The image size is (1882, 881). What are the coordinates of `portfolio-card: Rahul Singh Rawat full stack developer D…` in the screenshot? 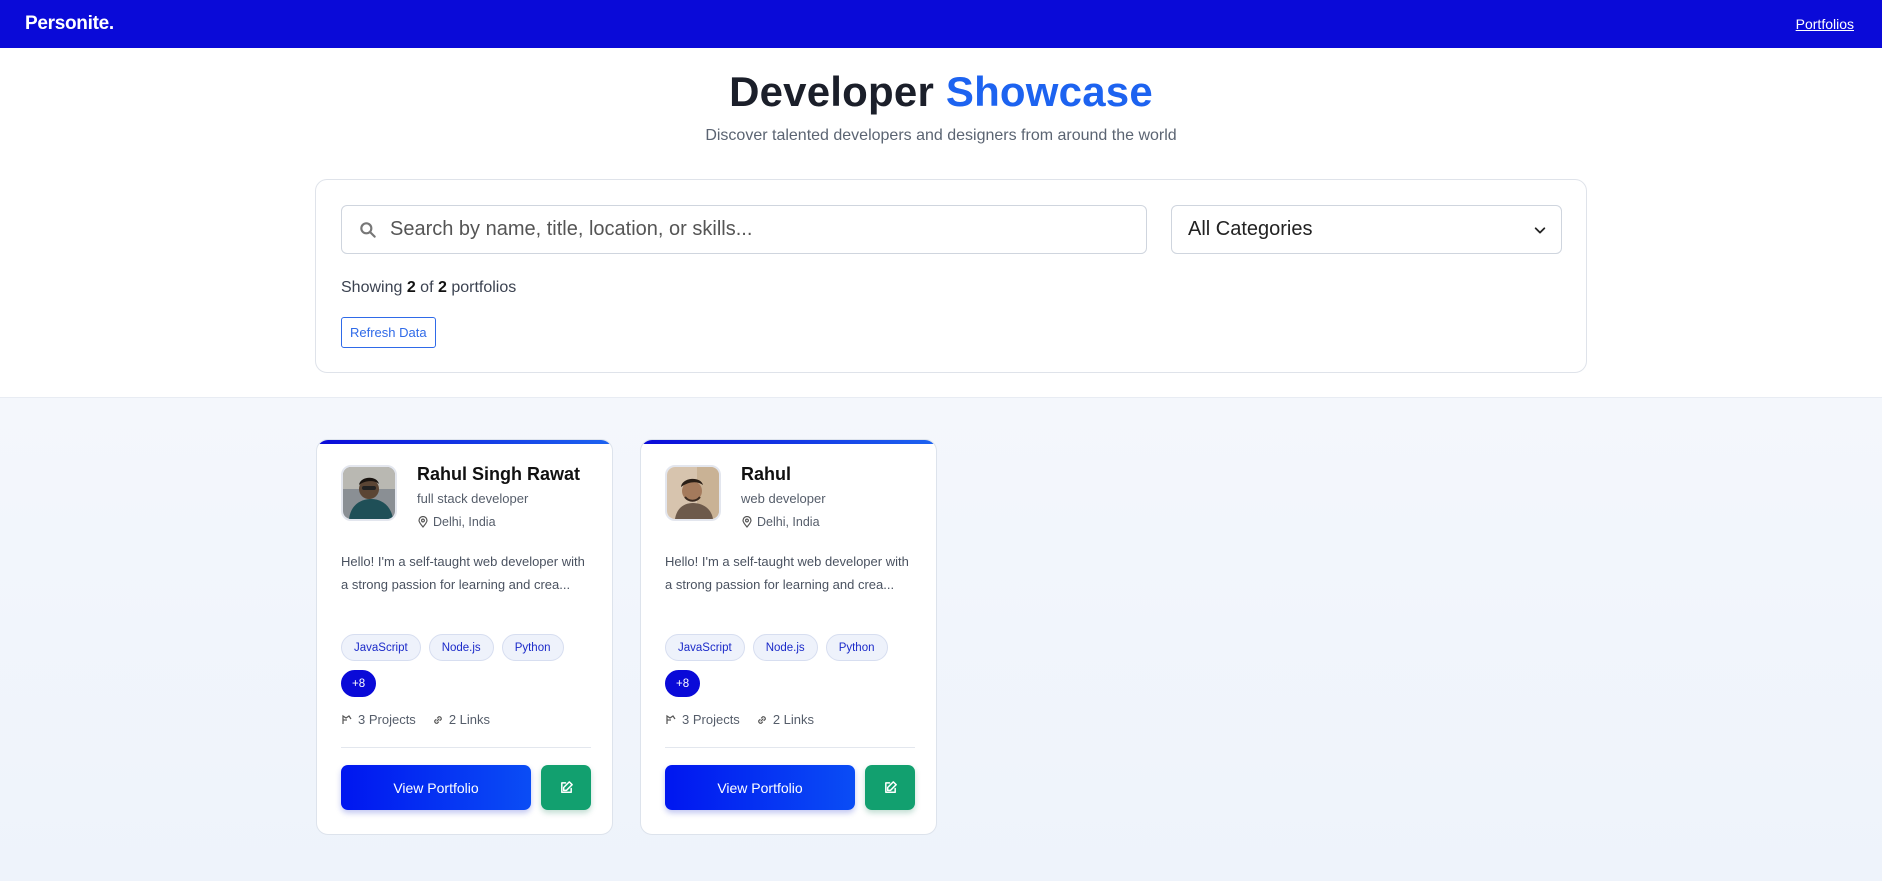 It's located at (464, 637).